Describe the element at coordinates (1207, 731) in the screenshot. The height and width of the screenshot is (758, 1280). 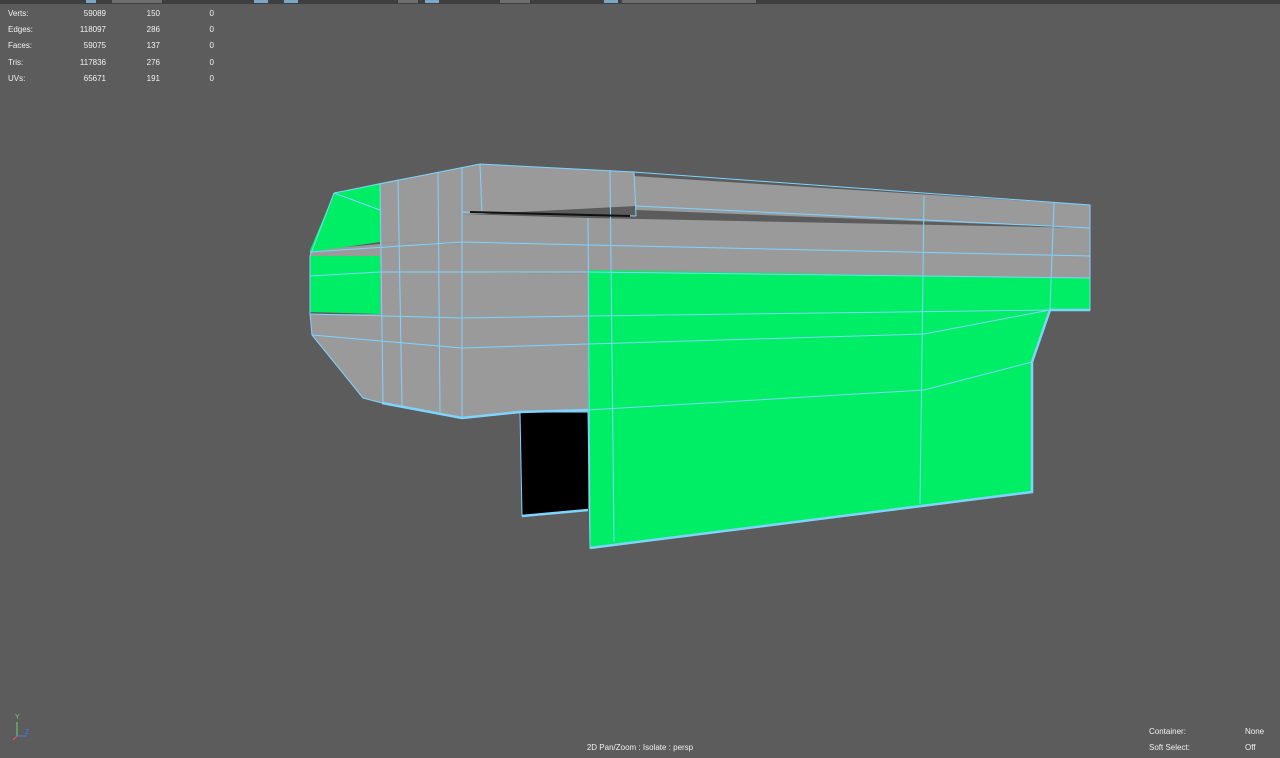
I see `container-info: Container: None` at that location.